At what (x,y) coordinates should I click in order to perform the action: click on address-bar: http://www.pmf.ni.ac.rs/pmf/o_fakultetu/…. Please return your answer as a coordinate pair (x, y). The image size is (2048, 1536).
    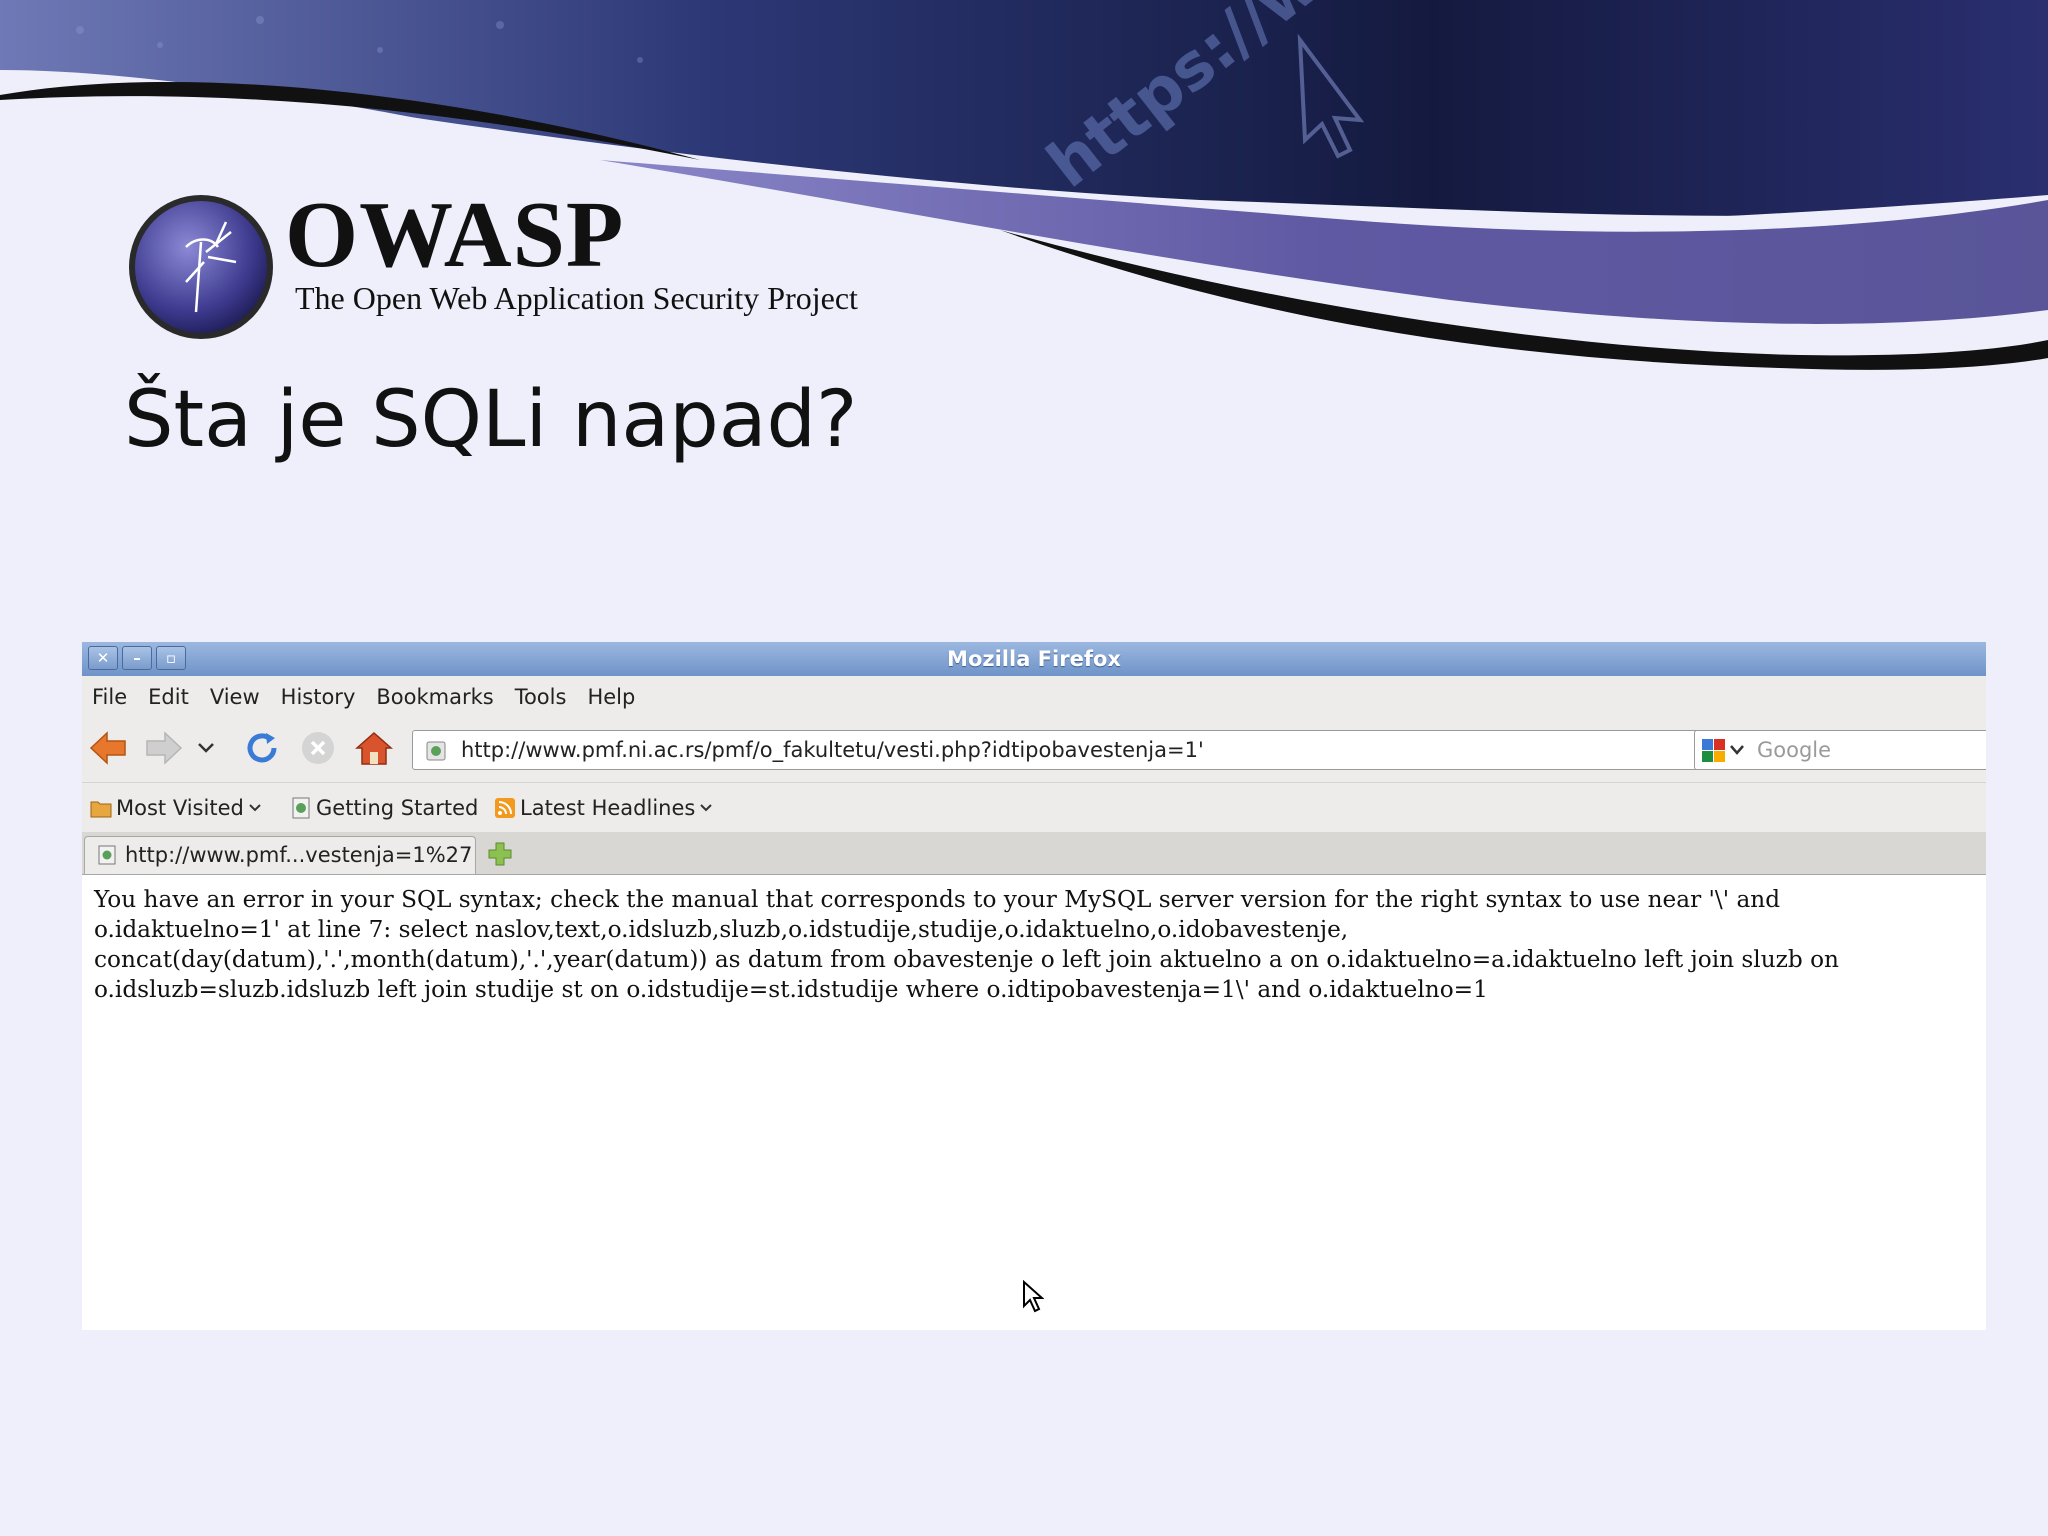
    Looking at the image, I should click on (1087, 750).